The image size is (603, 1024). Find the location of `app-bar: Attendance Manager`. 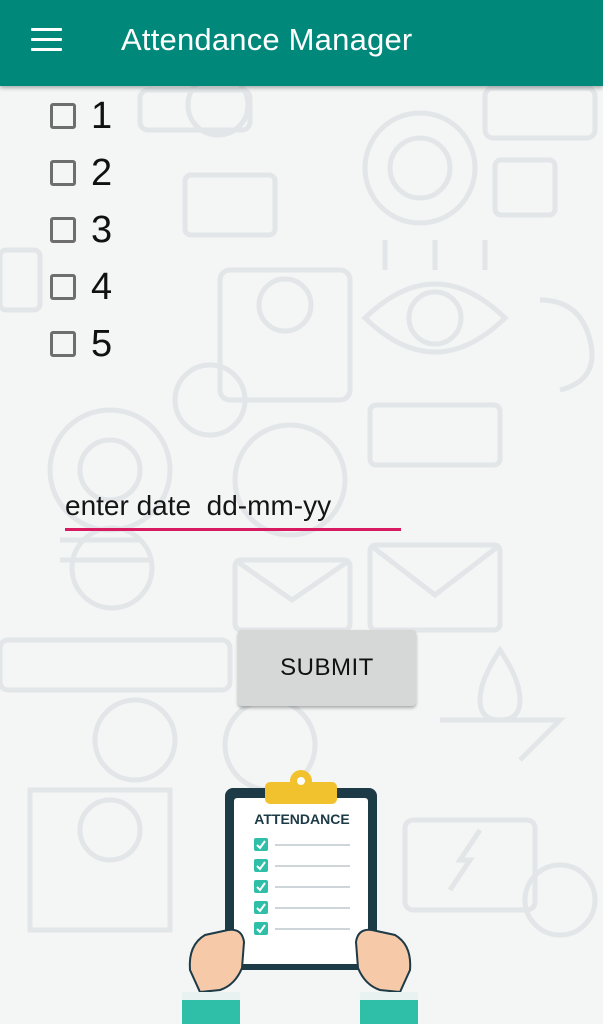

app-bar: Attendance Manager is located at coordinates (301, 43).